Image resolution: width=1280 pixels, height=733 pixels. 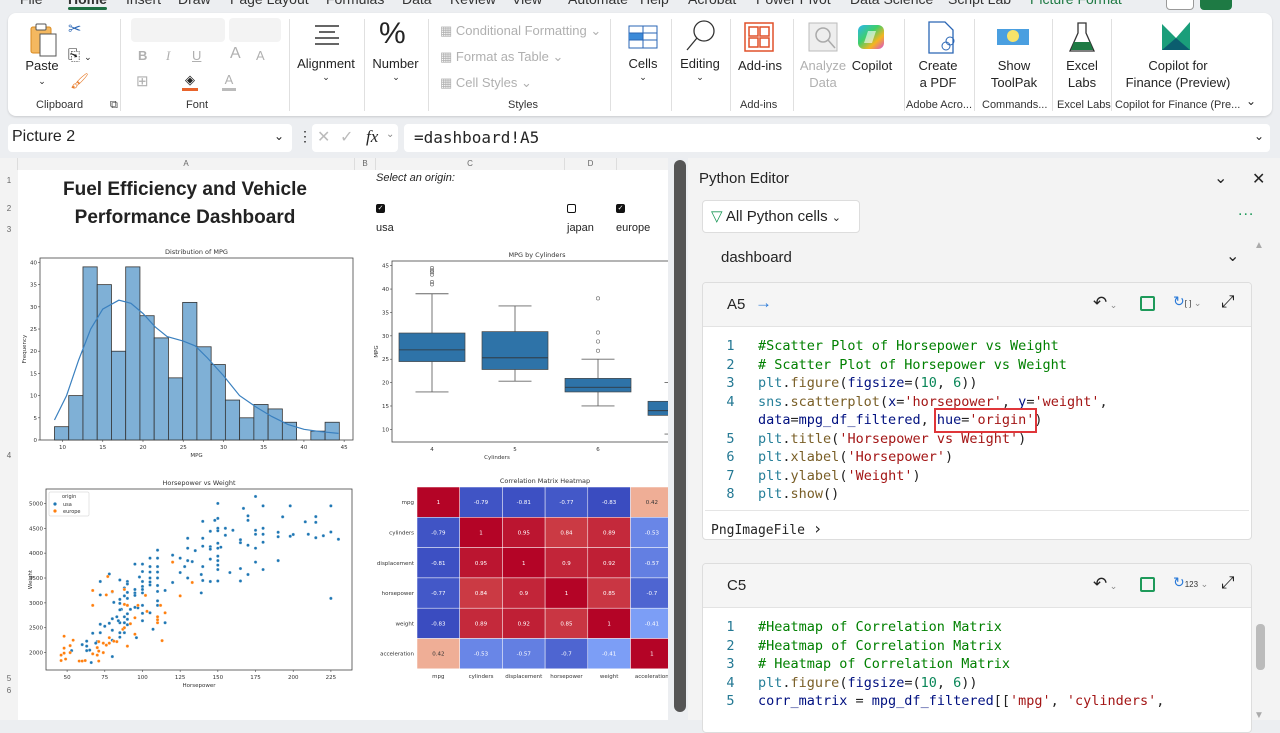 I want to click on sheet-vertical-scrollbar, so click(x=680, y=436).